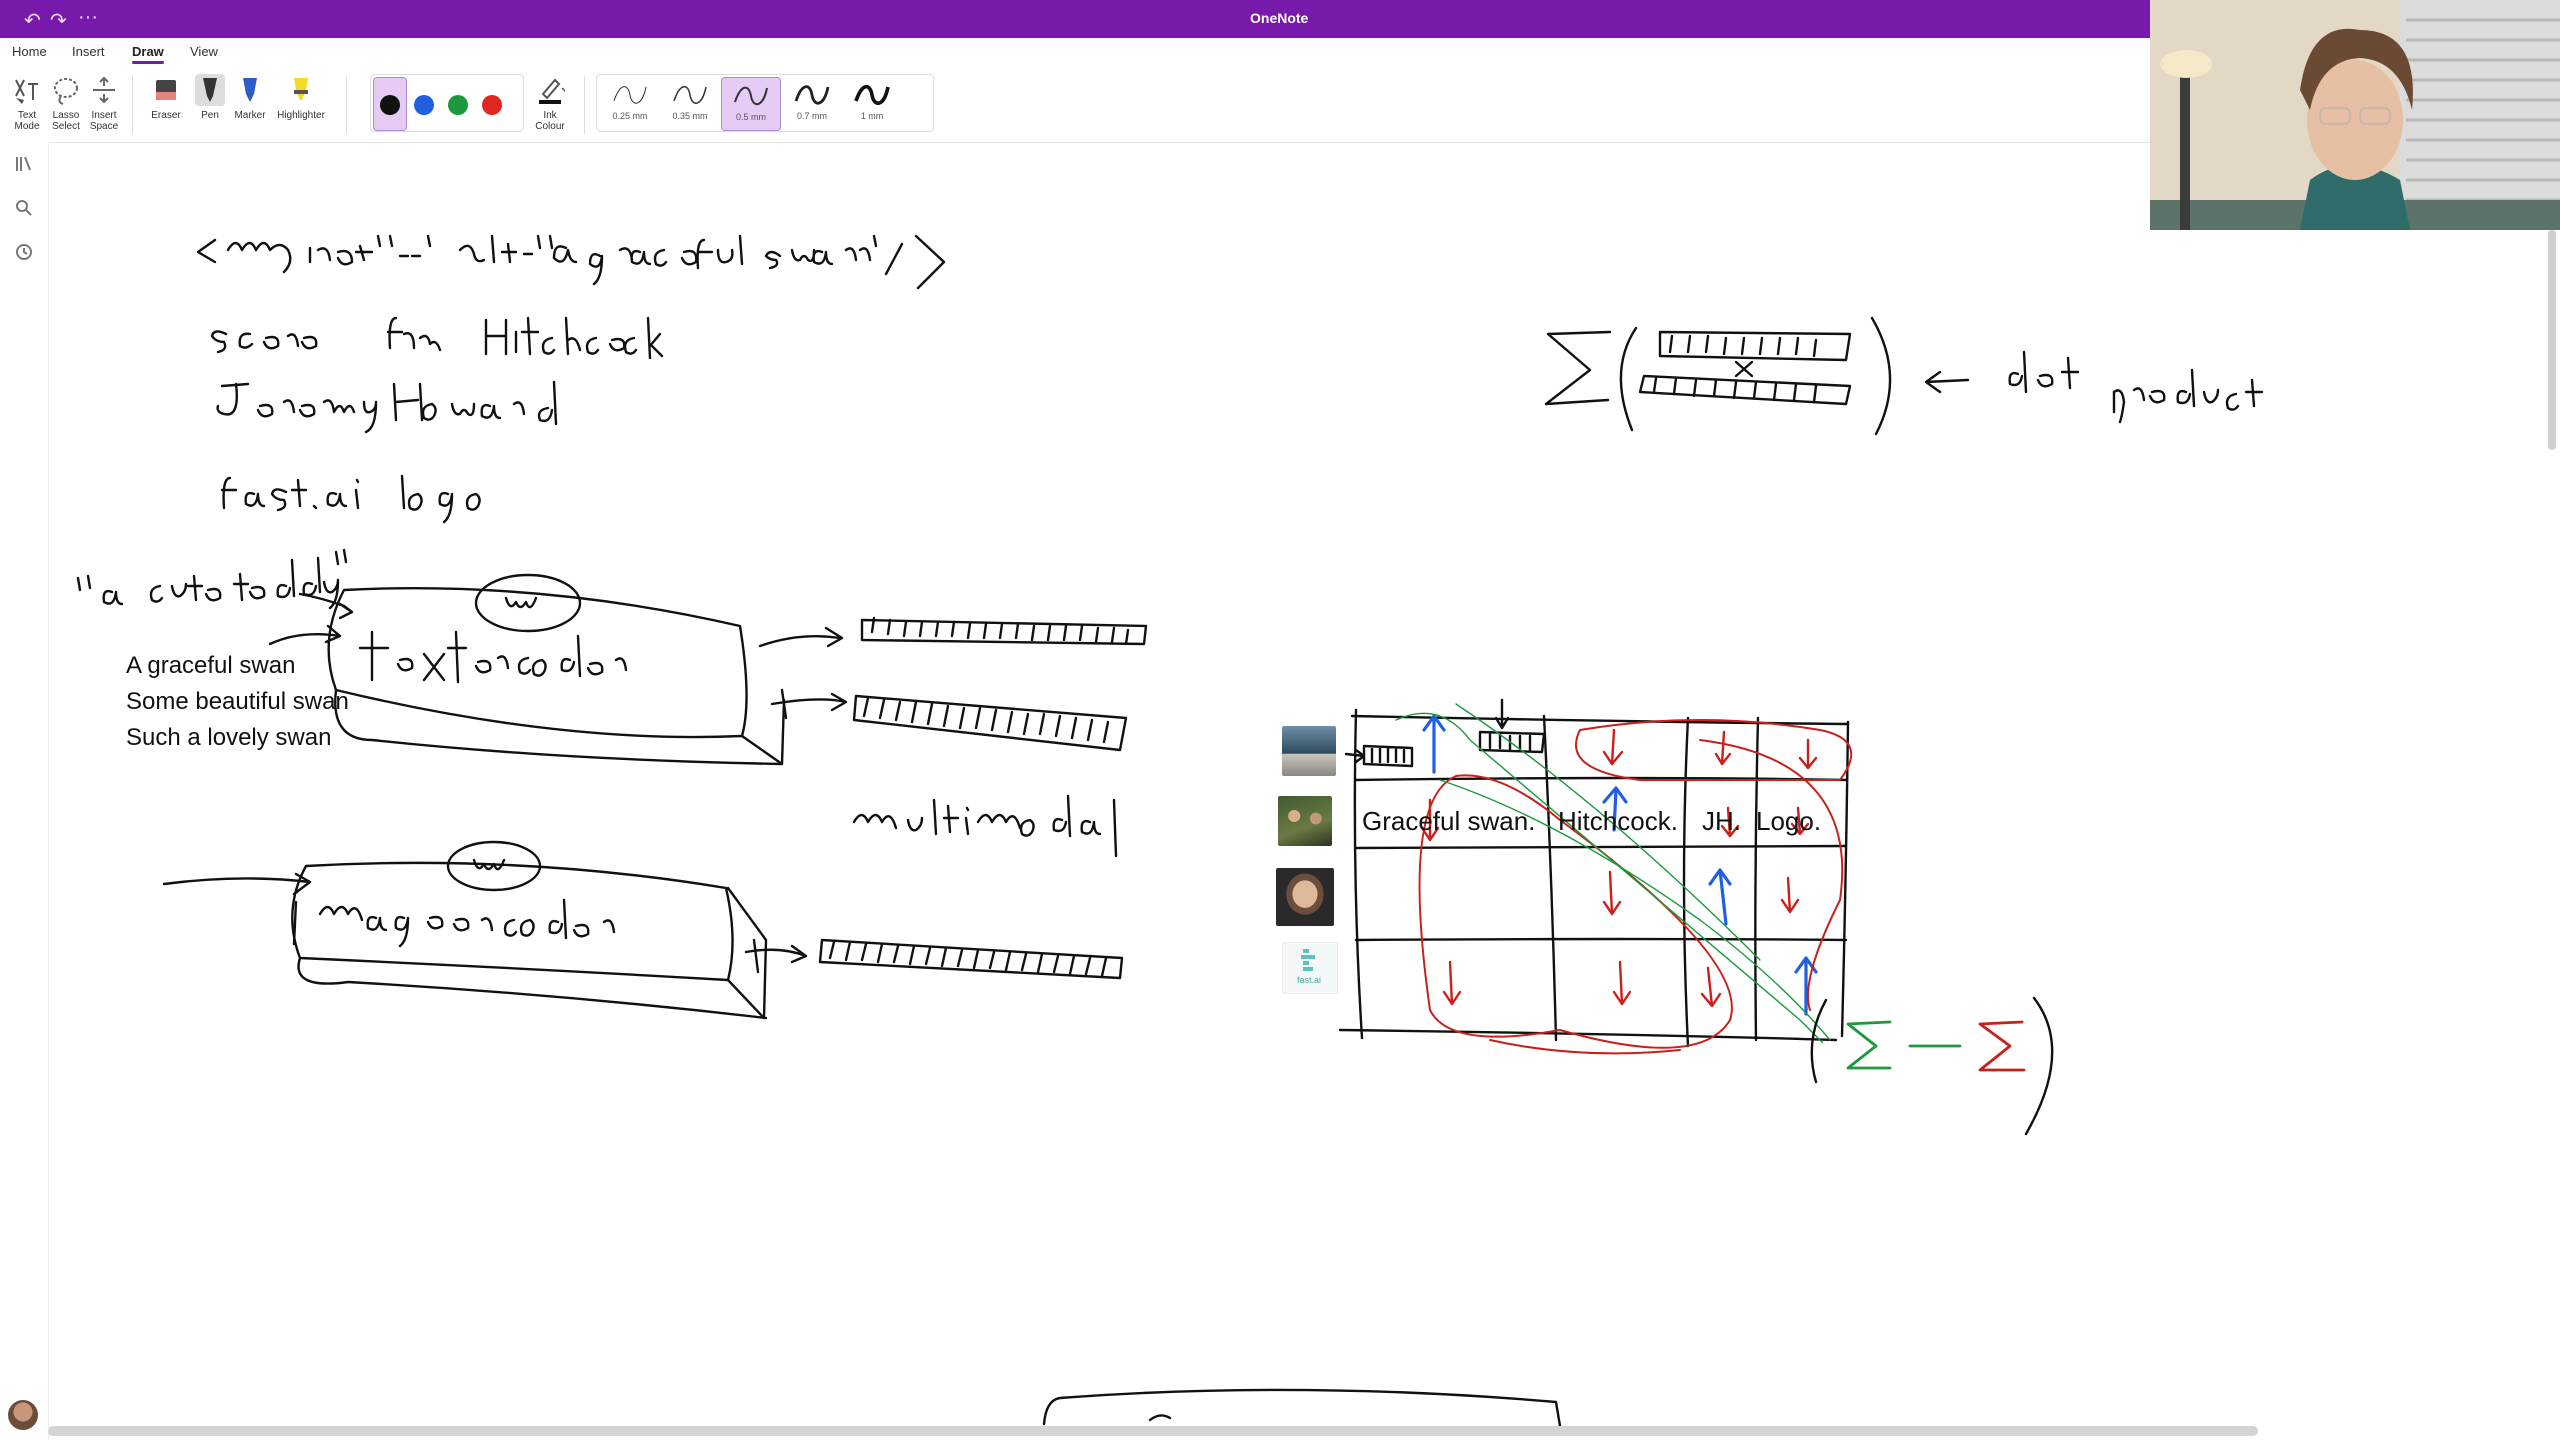  Describe the element at coordinates (350, 499) in the screenshot. I see `ink-fastai-logo` at that location.